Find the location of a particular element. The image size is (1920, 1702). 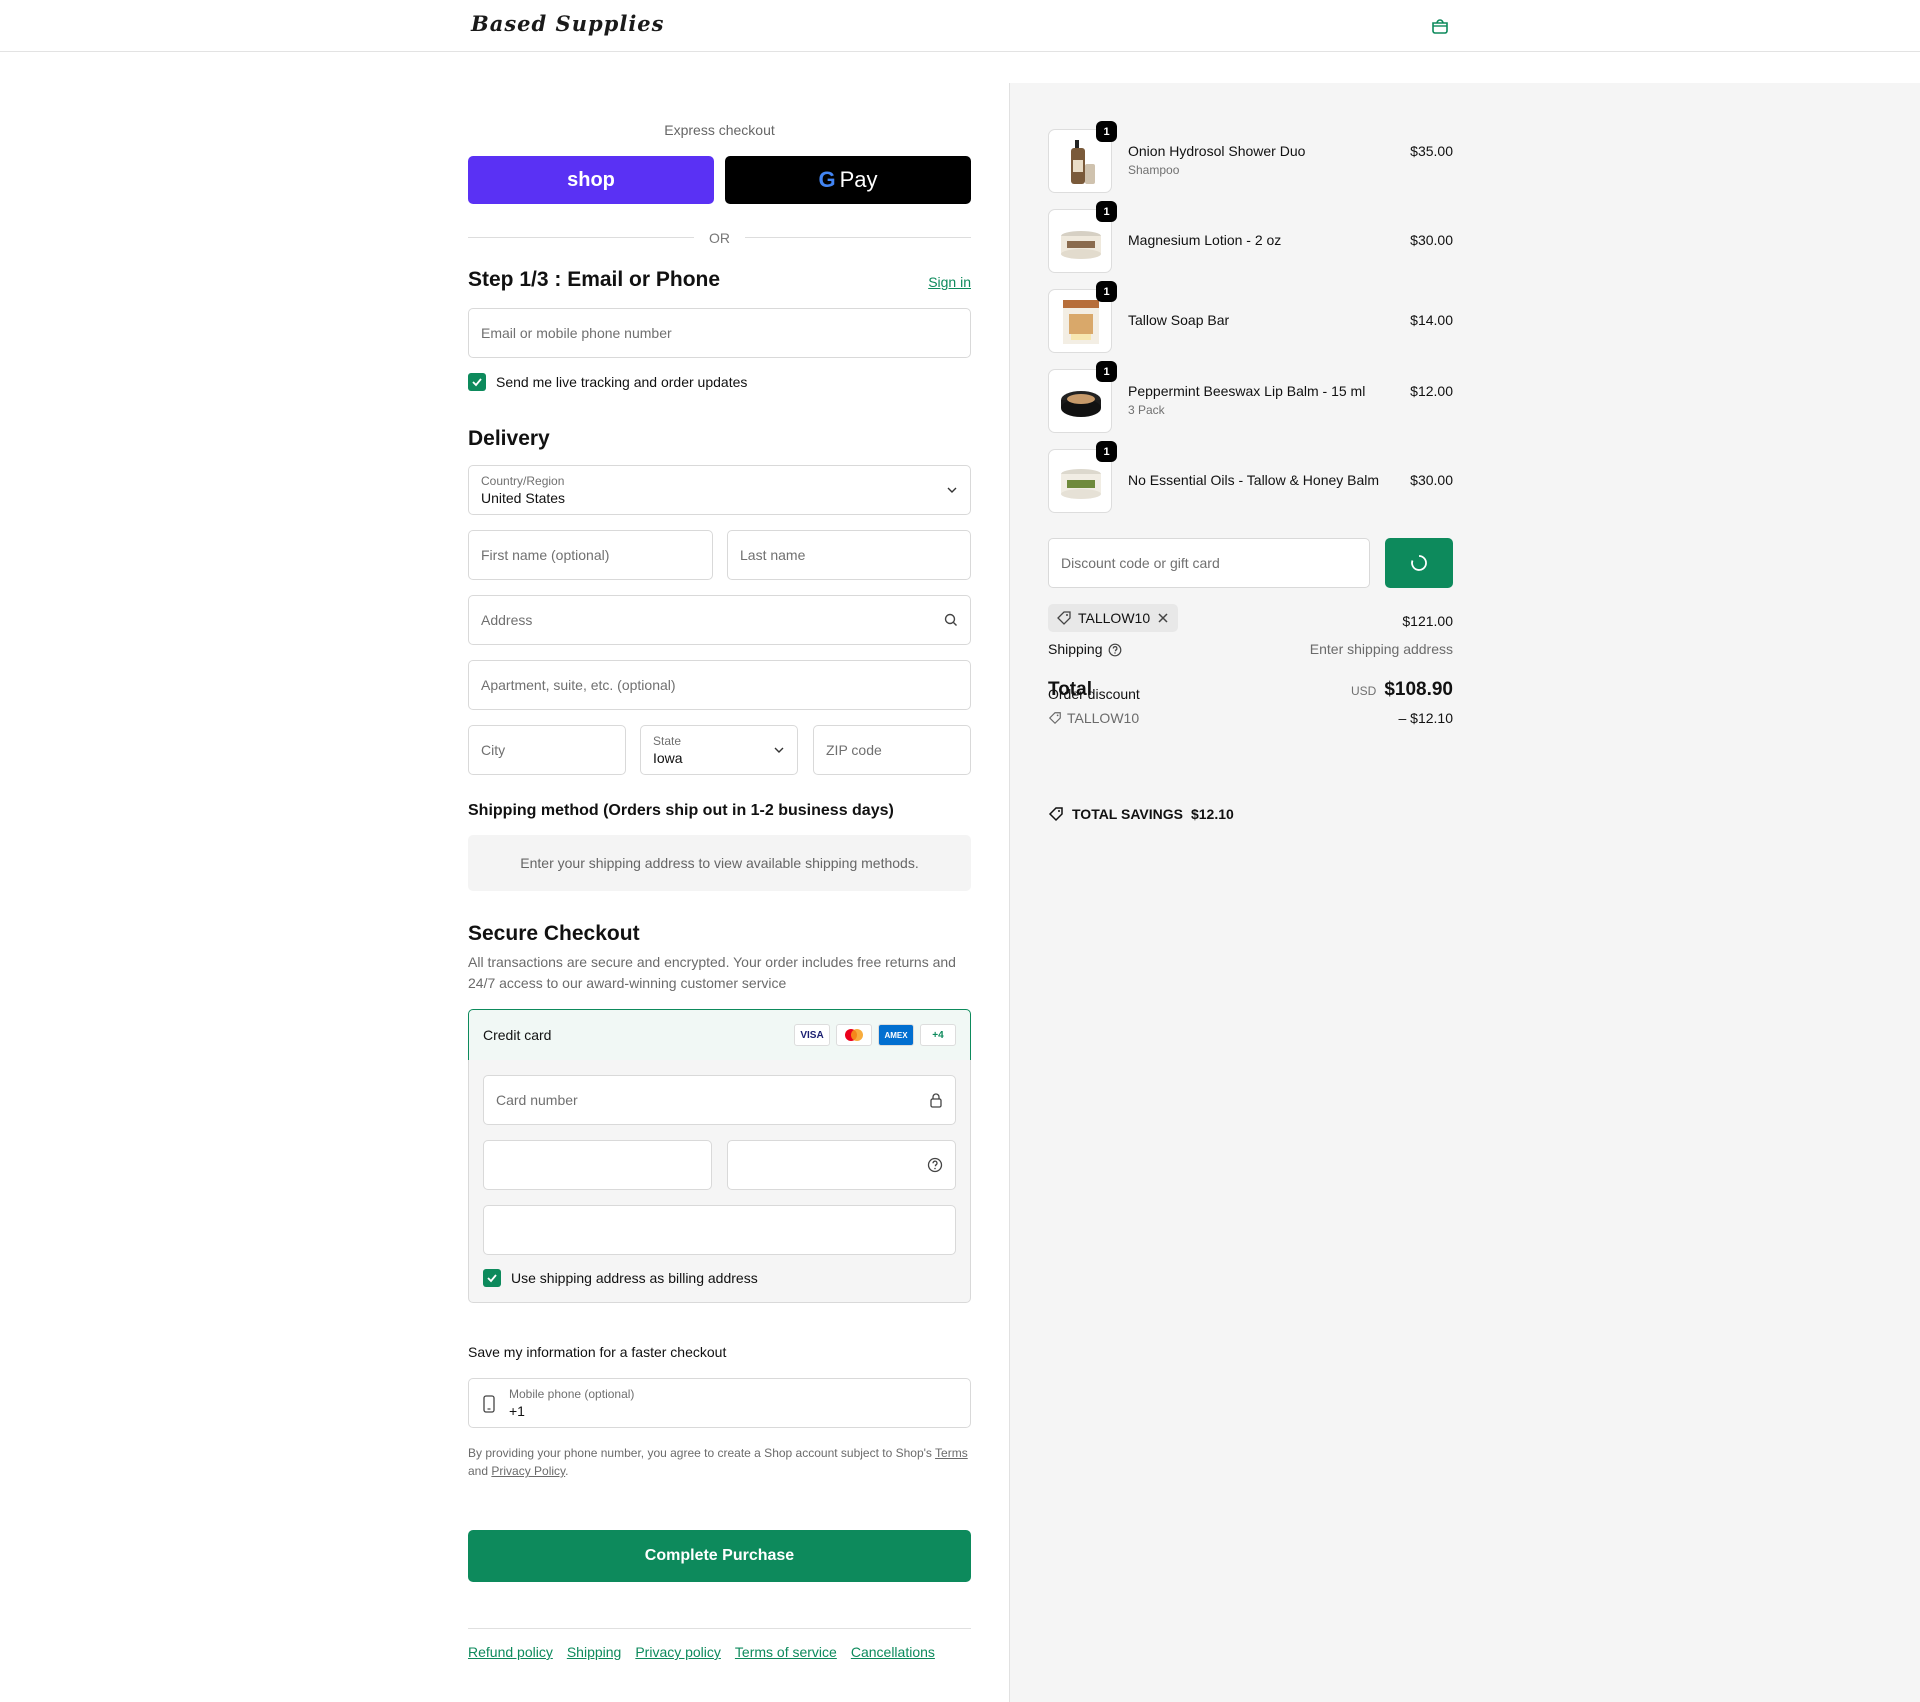

footer-divider is located at coordinates (719, 1628).